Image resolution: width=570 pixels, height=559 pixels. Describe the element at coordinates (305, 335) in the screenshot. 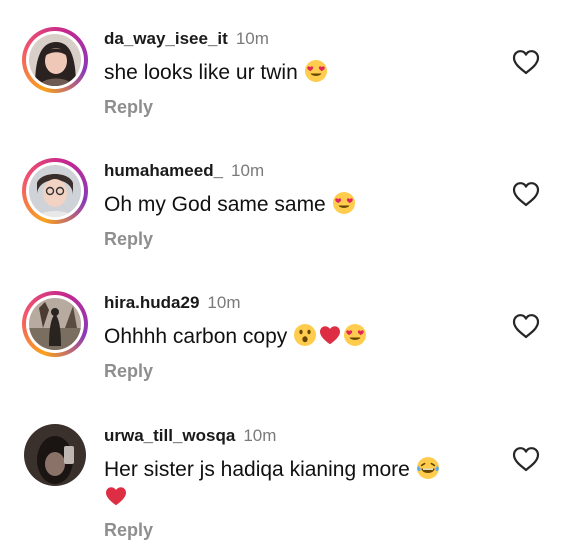

I see `astonished-emoji-icon` at that location.